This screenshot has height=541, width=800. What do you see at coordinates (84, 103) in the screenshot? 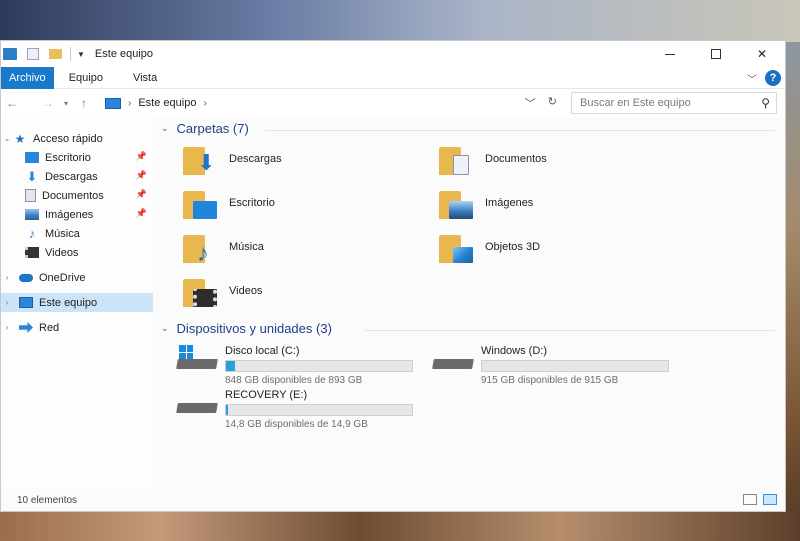
I see `up-button-icon: ↑` at bounding box center [84, 103].